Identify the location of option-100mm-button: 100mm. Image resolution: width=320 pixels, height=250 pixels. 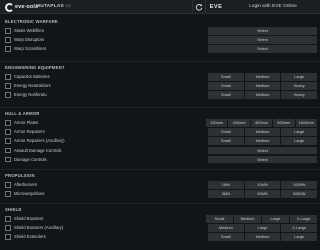
(217, 123).